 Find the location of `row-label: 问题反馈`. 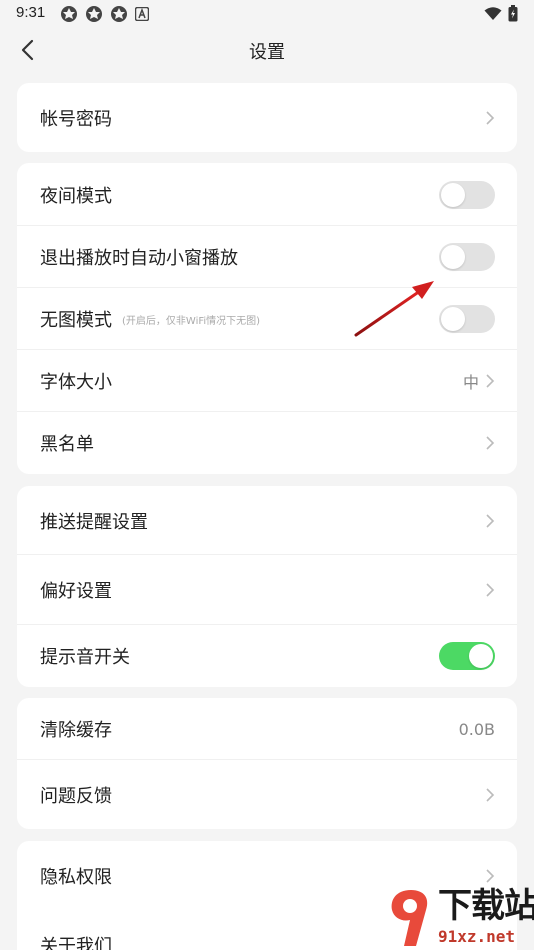

row-label: 问题反馈 is located at coordinates (76, 796).